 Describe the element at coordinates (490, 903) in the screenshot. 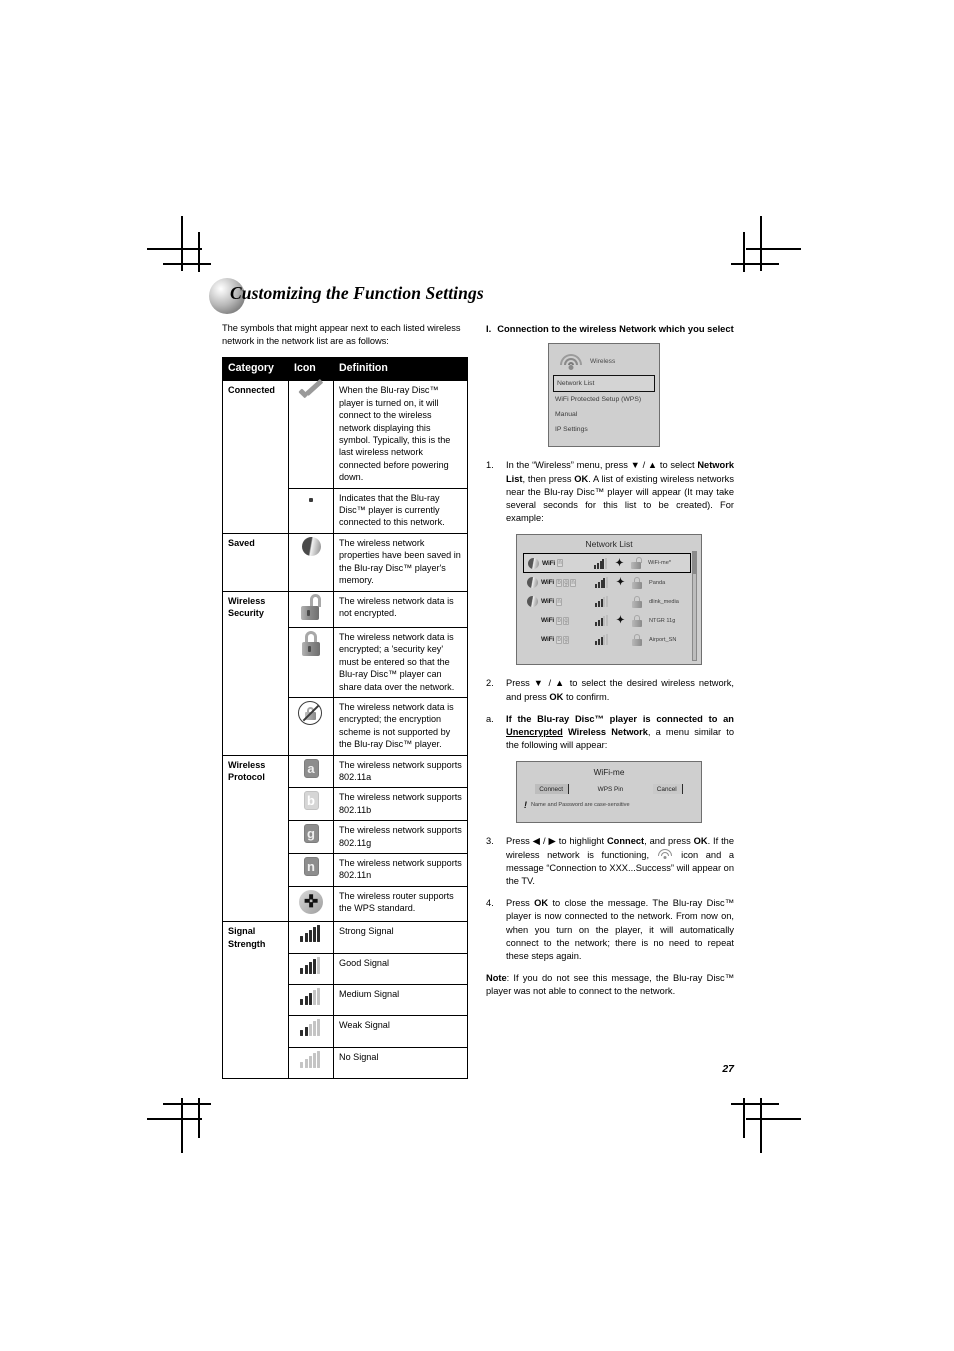

I see `step-number: 4.` at that location.